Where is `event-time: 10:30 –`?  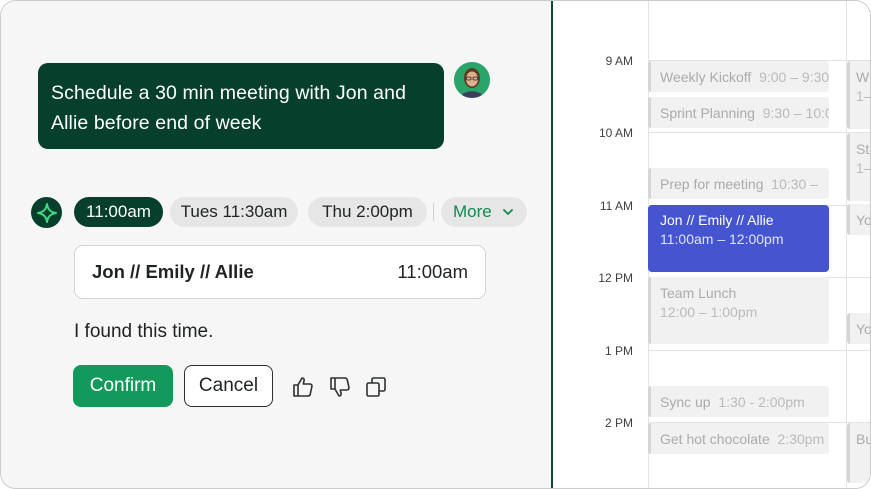
event-time: 10:30 – is located at coordinates (794, 184).